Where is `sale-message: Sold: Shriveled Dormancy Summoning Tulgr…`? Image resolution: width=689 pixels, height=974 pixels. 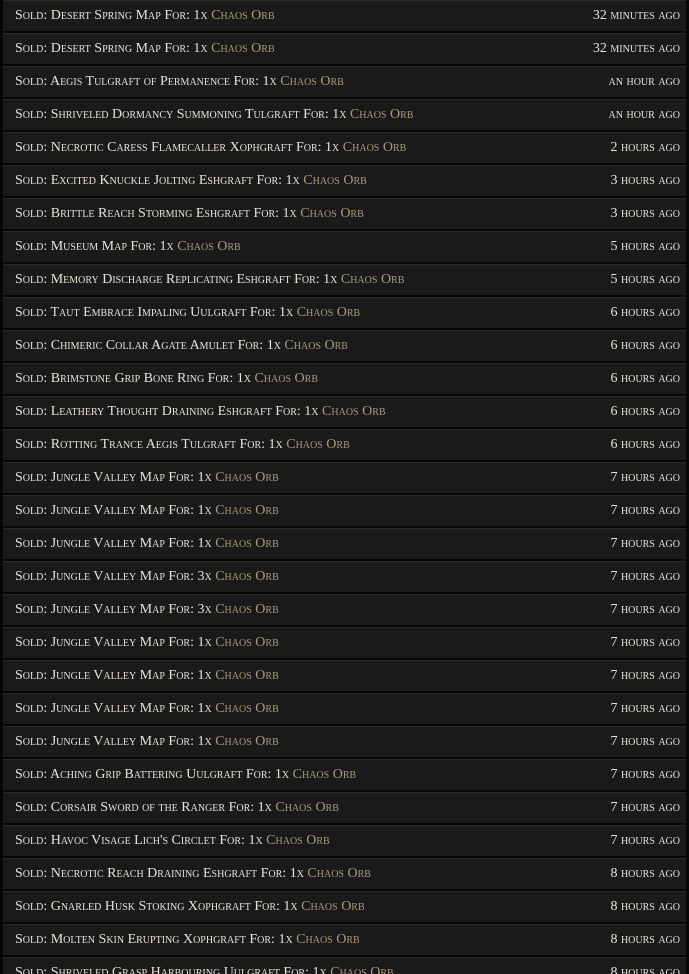
sale-message: Sold: Shriveled Dormancy Summoning Tulgr… is located at coordinates (214, 115).